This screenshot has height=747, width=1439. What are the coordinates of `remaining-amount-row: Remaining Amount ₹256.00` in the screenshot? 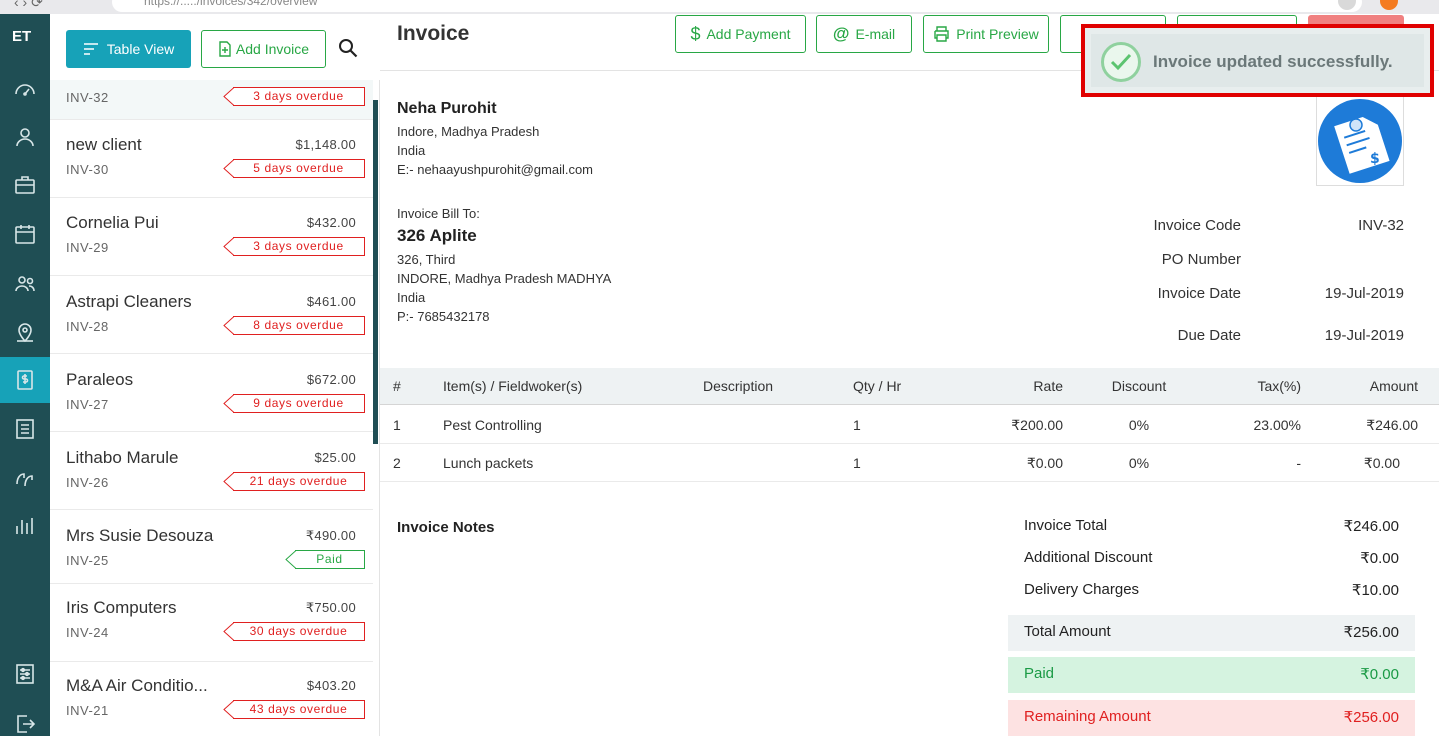 It's located at (1211, 718).